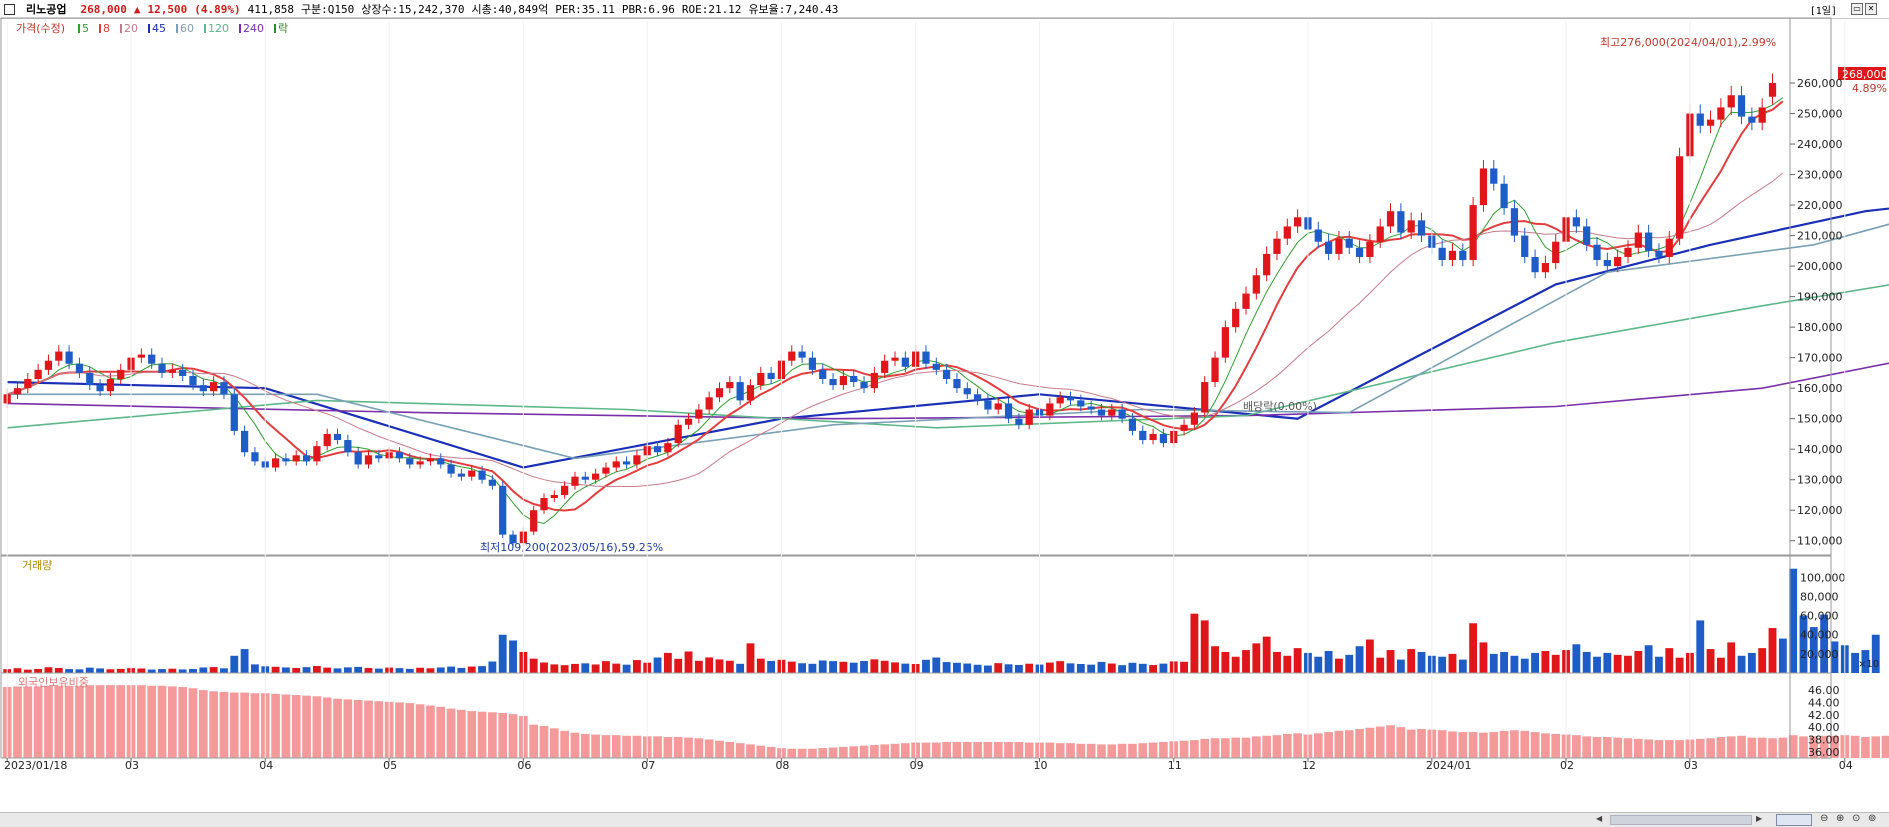 The width and height of the screenshot is (1889, 827). I want to click on zoom-reset-icon: ⊚, so click(1872, 818).